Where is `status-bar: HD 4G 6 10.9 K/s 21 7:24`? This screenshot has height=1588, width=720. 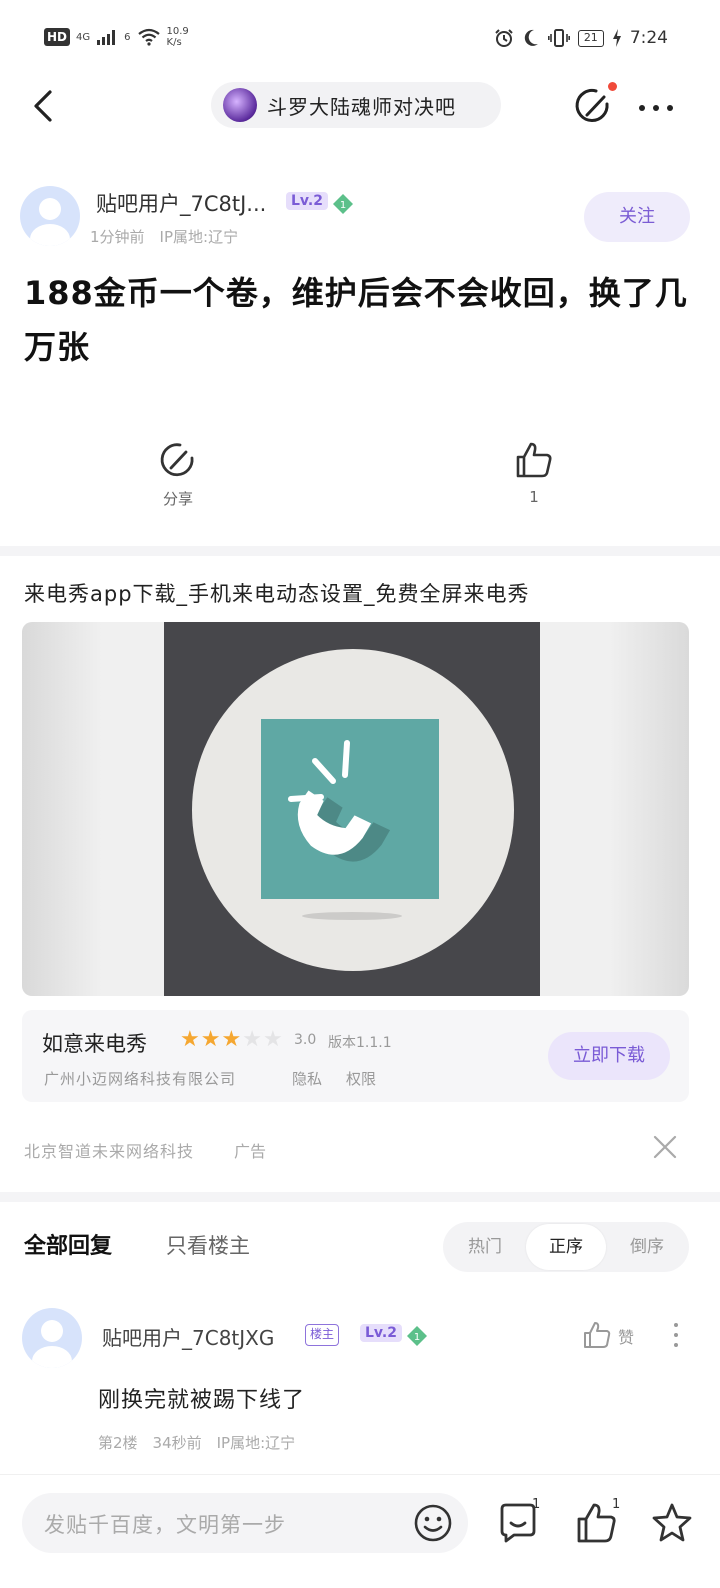
status-bar: HD 4G 6 10.9 K/s 21 7:24 is located at coordinates (360, 40).